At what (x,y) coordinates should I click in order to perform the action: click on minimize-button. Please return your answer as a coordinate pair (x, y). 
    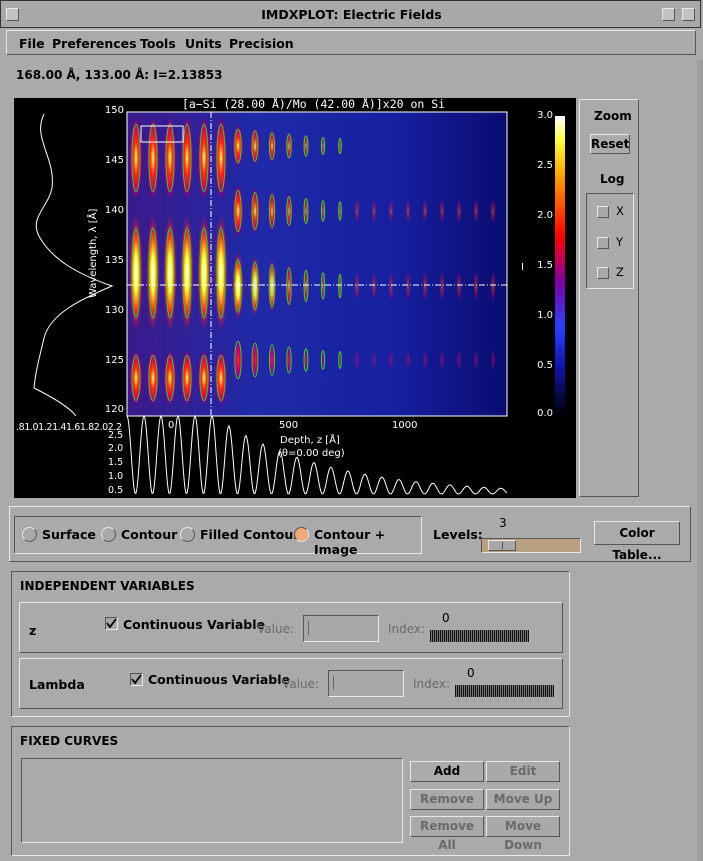
    Looking at the image, I should click on (668, 14).